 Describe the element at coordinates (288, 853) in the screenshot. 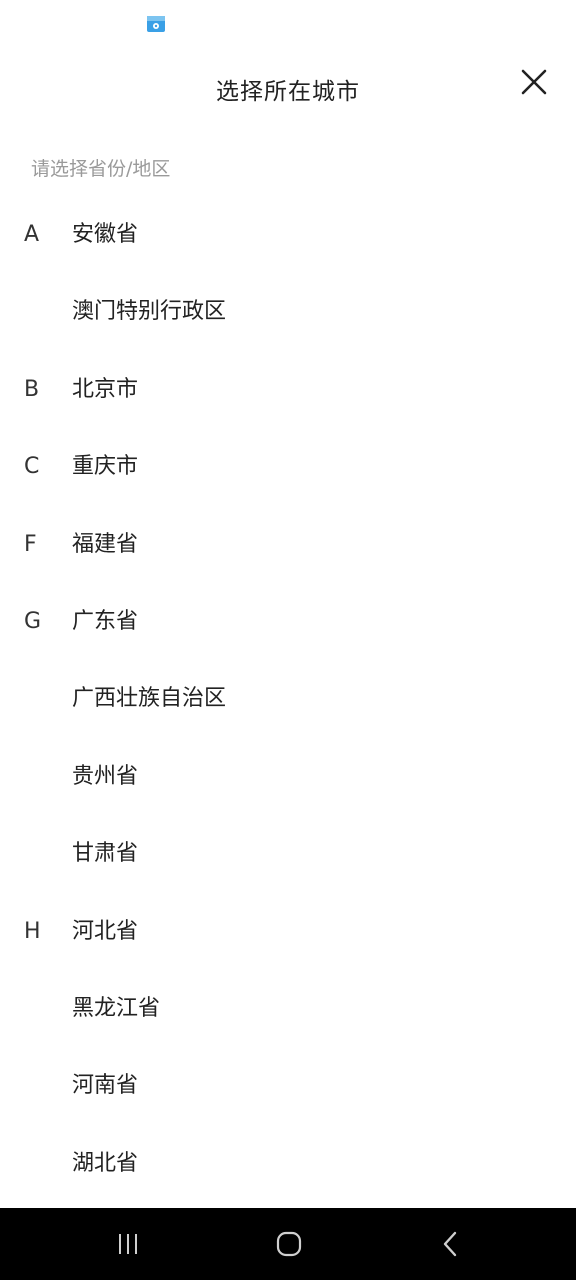

I see `list-item: 甘肃省` at that location.